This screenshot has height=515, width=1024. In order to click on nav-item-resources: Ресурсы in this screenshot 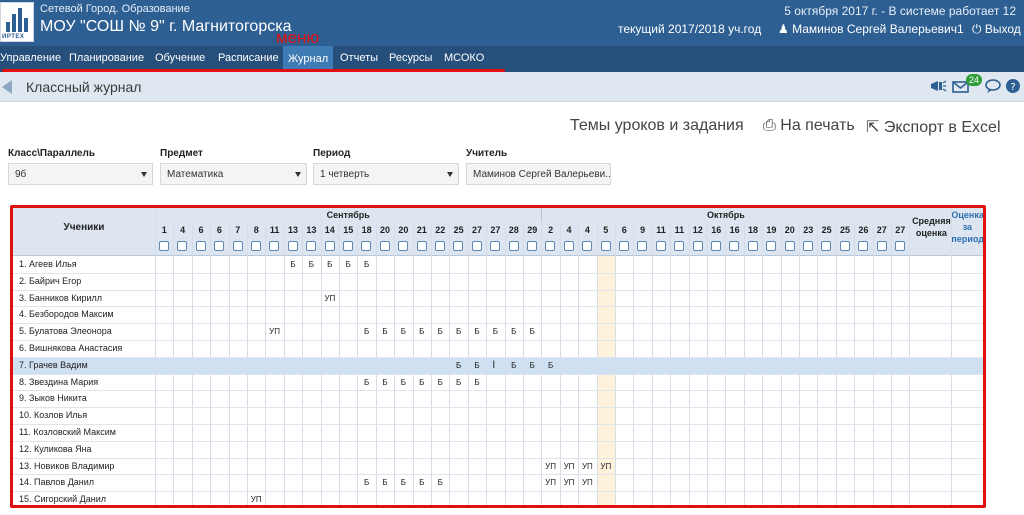, I will do `click(410, 58)`.